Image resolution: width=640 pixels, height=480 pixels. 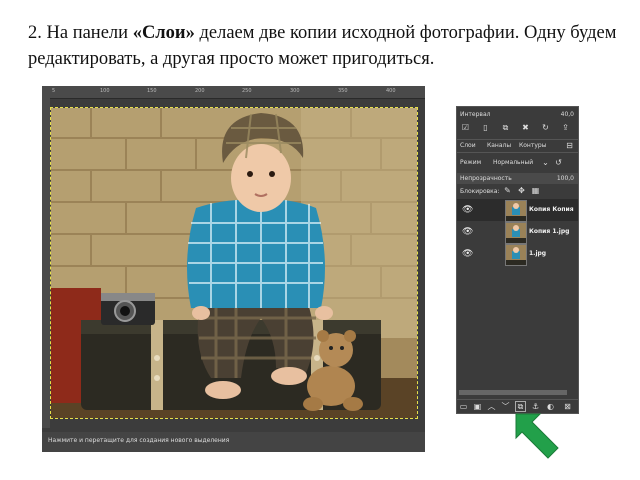 I want to click on lower-layer-icon: ﹀, so click(x=505, y=406).